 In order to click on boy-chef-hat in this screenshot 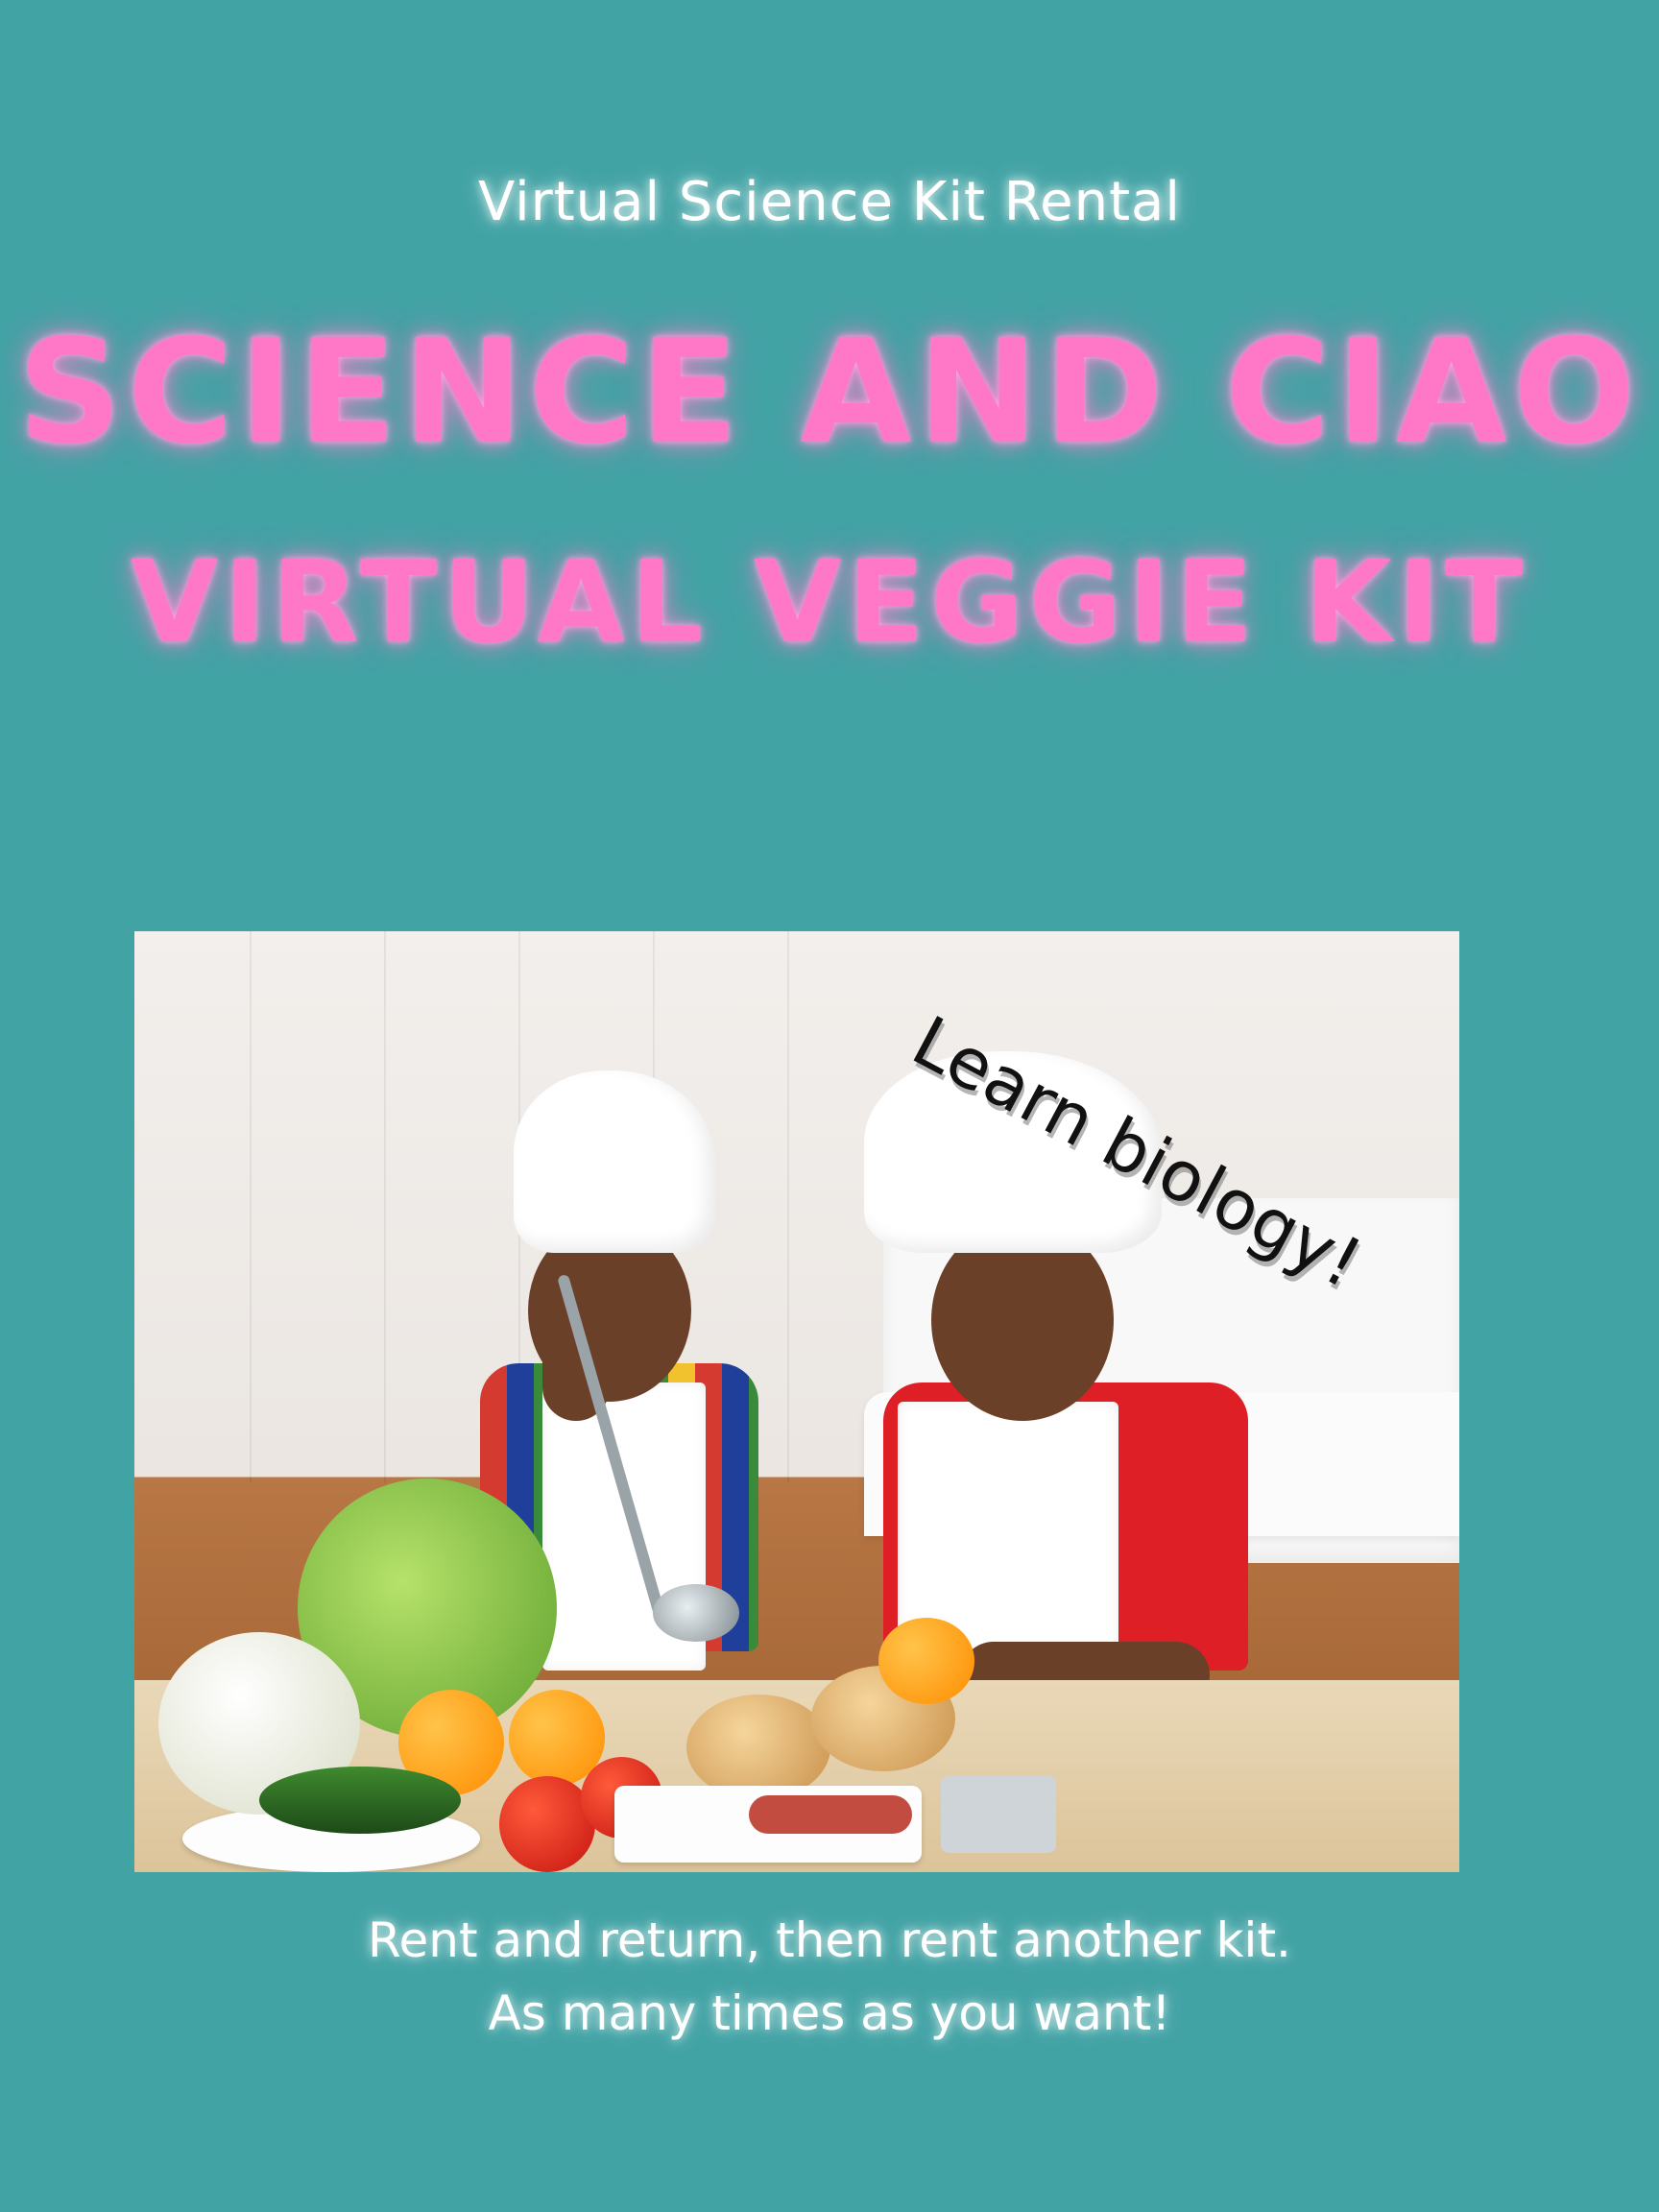, I will do `click(614, 1161)`.